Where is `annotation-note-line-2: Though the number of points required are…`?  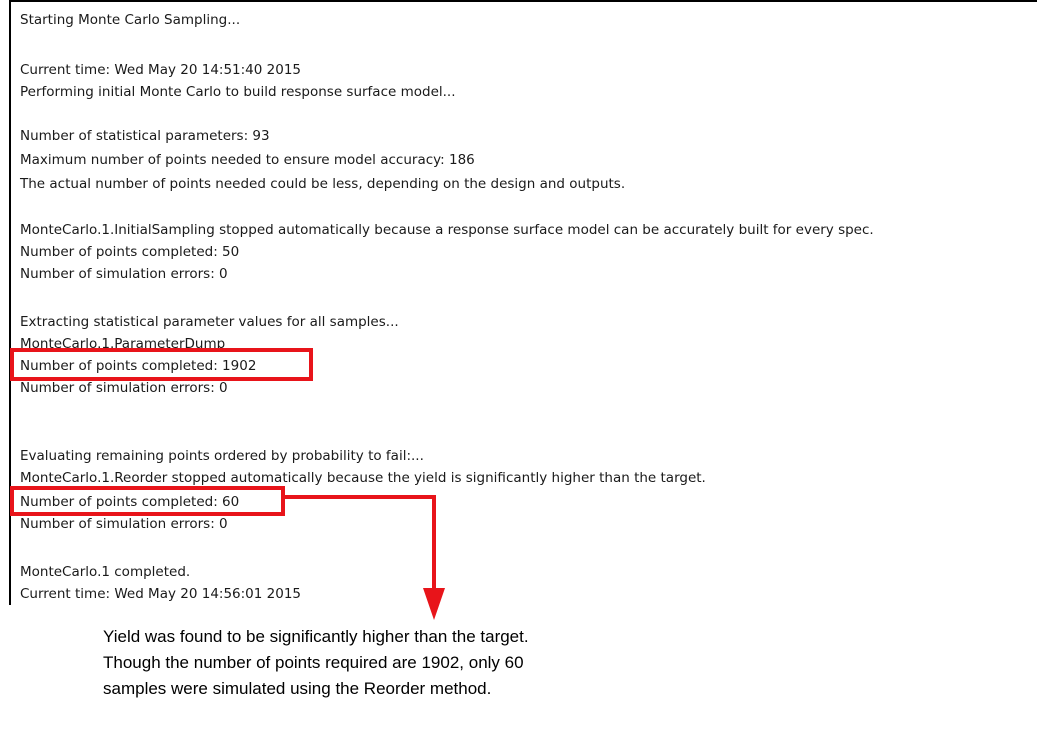 annotation-note-line-2: Though the number of points required are… is located at coordinates (313, 662).